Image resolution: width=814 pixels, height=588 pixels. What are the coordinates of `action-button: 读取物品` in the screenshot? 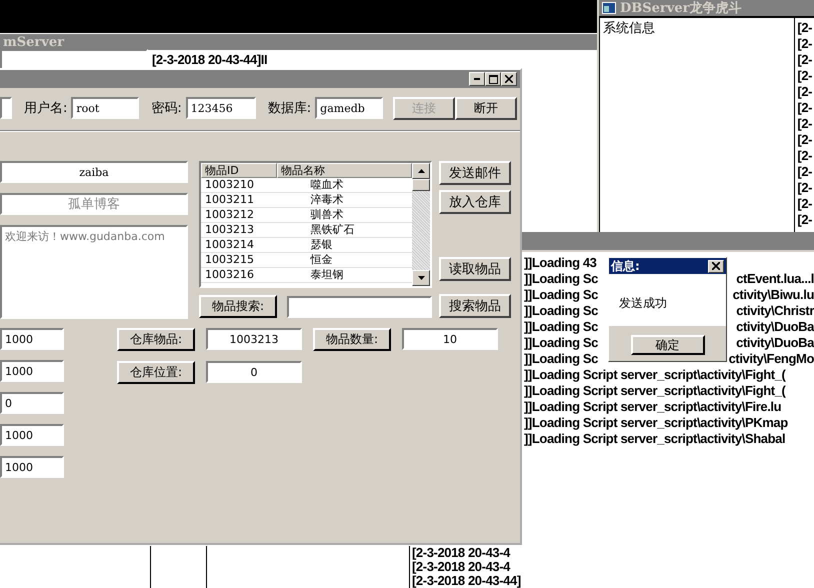 It's located at (475, 269).